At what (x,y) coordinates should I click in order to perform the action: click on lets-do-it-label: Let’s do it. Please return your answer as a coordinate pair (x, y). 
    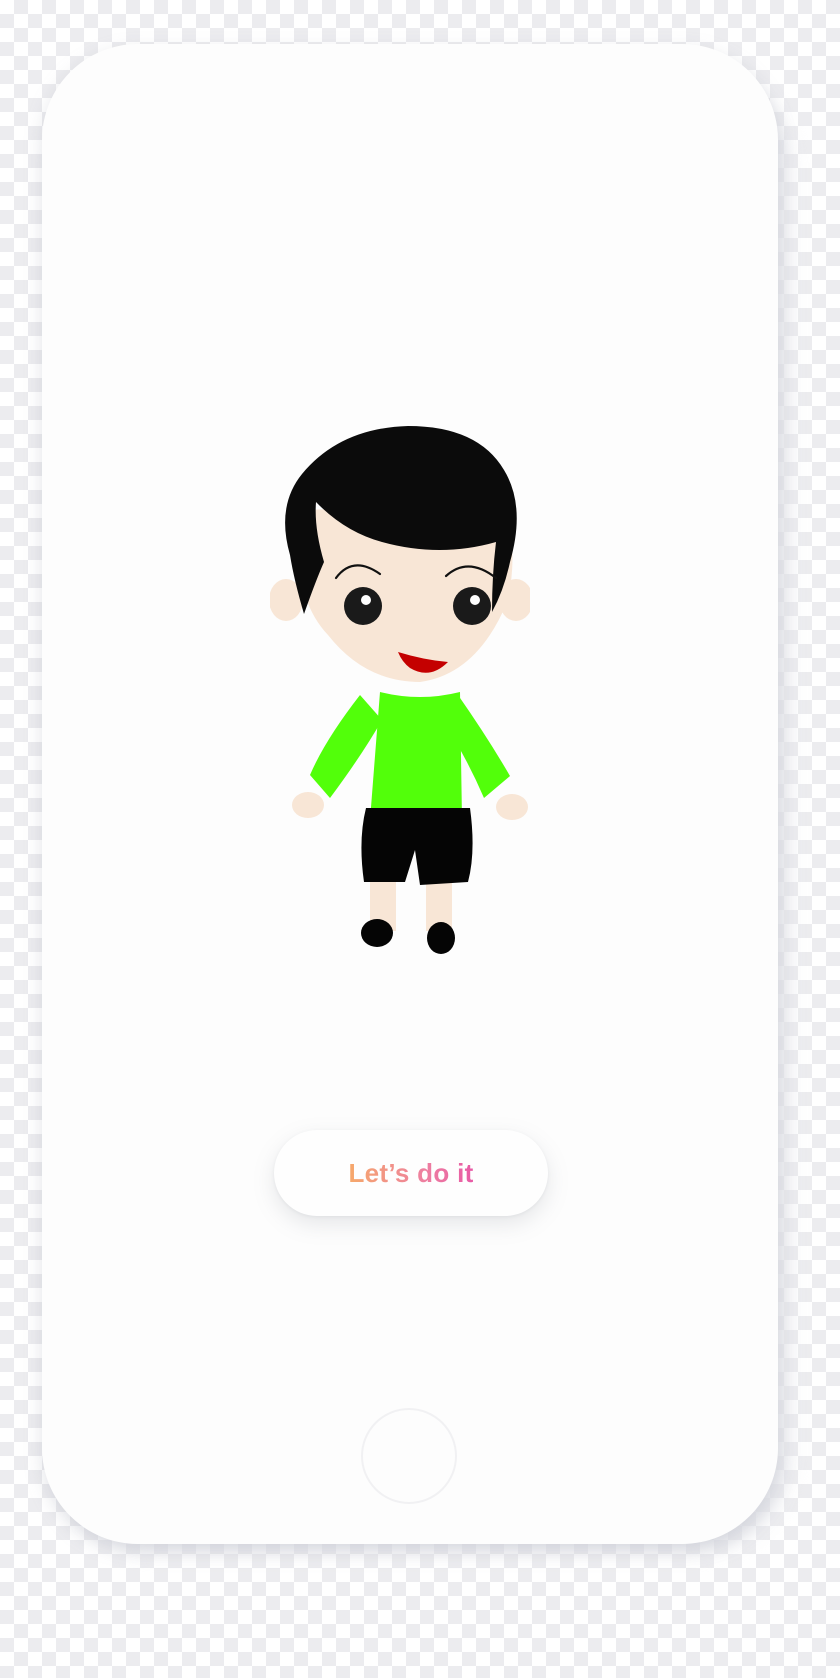
    Looking at the image, I should click on (411, 1172).